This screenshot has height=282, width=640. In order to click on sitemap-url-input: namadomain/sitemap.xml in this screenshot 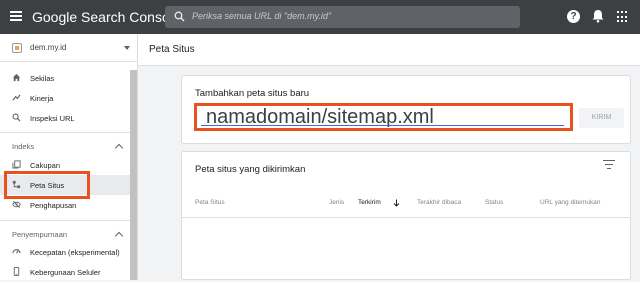, I will do `click(383, 117)`.